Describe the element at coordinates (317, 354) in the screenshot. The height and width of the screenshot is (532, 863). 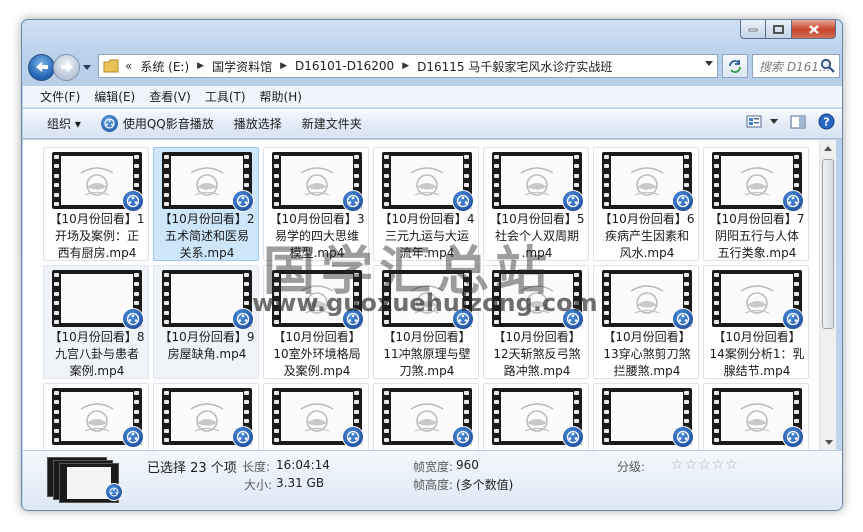
I see `file-name: 【10月份回看】 10室外环境格局 及案例.mp4` at that location.